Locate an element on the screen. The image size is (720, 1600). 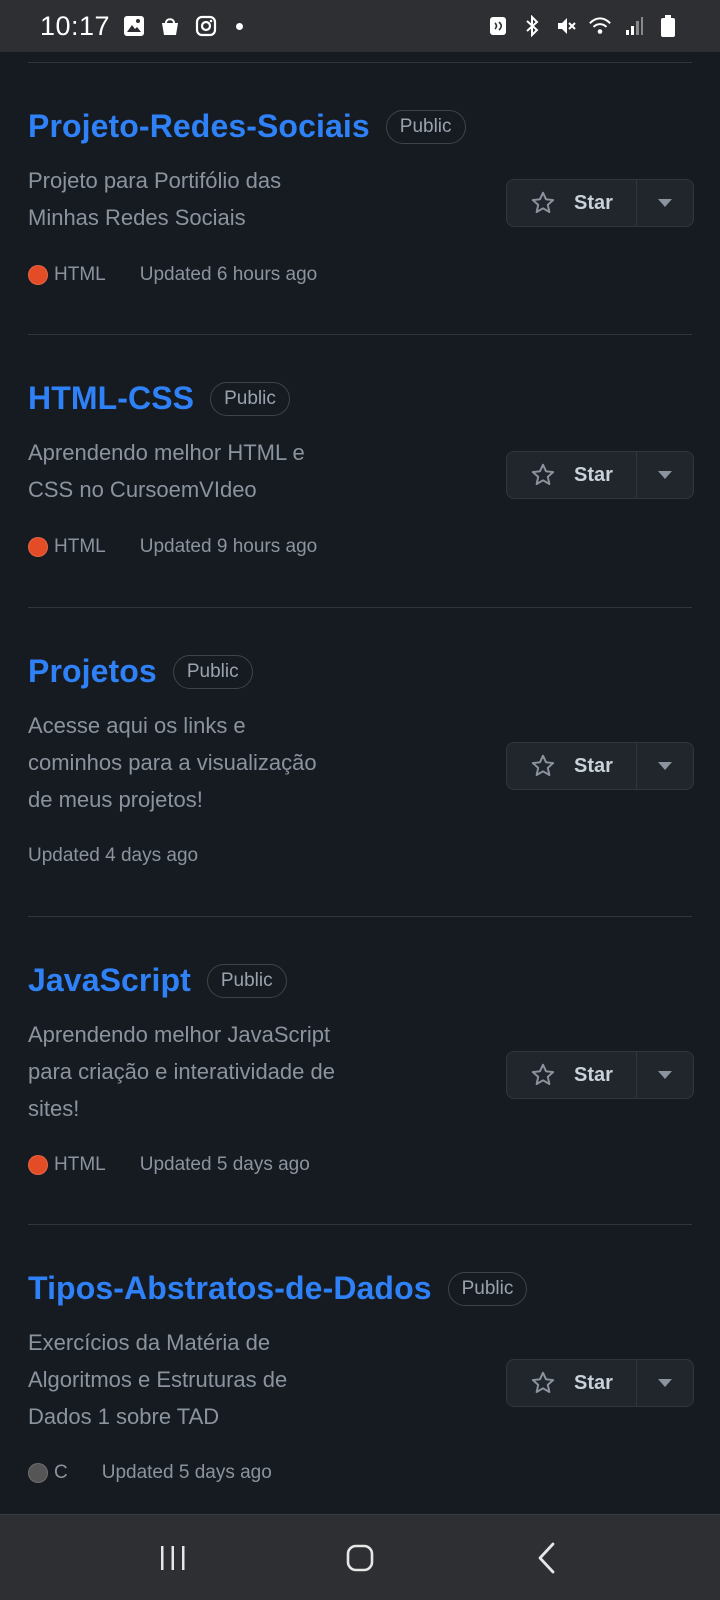
description-line: Aprendendo melhor JavaScript is located at coordinates (179, 1034).